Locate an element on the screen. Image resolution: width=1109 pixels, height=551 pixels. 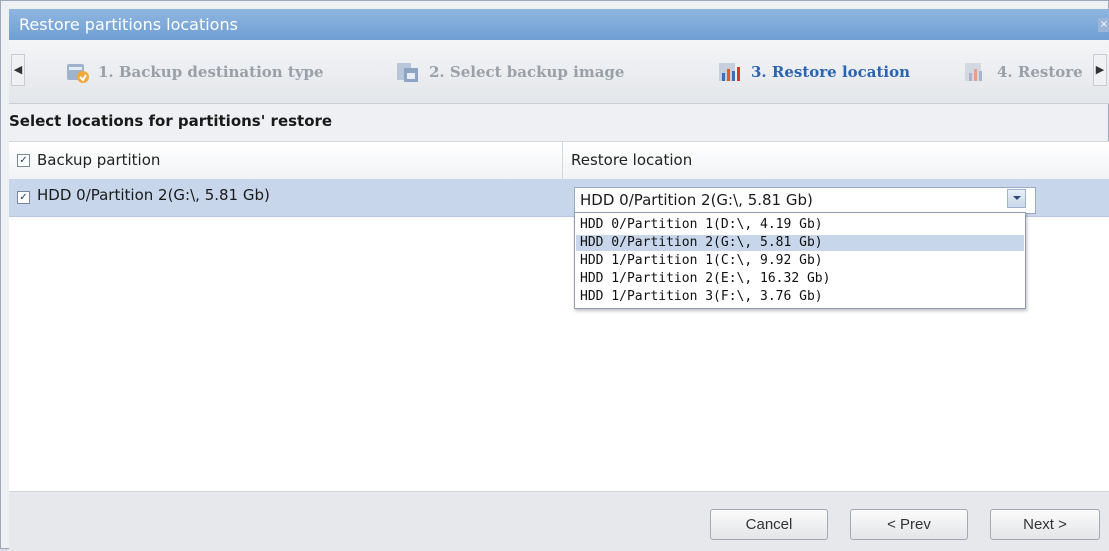
dropdown-option: HDD 0/Partition 1(D:\, 4.19 Gb) is located at coordinates (800, 225).